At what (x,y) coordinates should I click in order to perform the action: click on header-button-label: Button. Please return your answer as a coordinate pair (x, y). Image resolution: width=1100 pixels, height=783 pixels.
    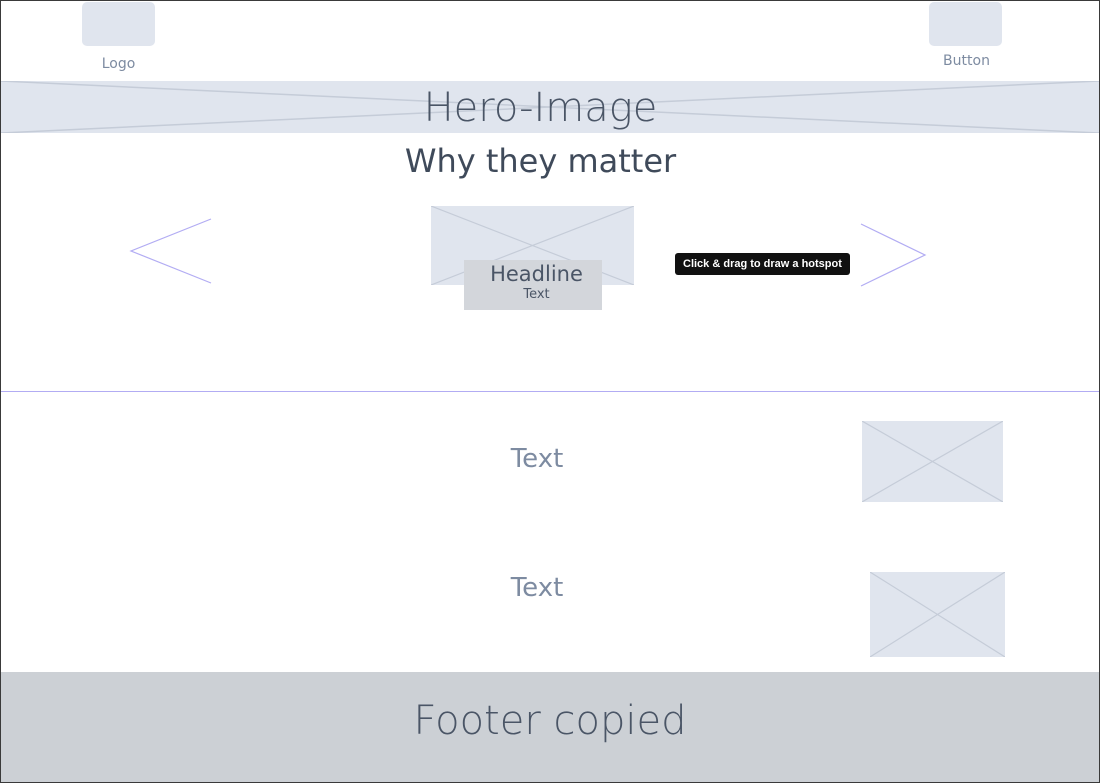
    Looking at the image, I should click on (966, 61).